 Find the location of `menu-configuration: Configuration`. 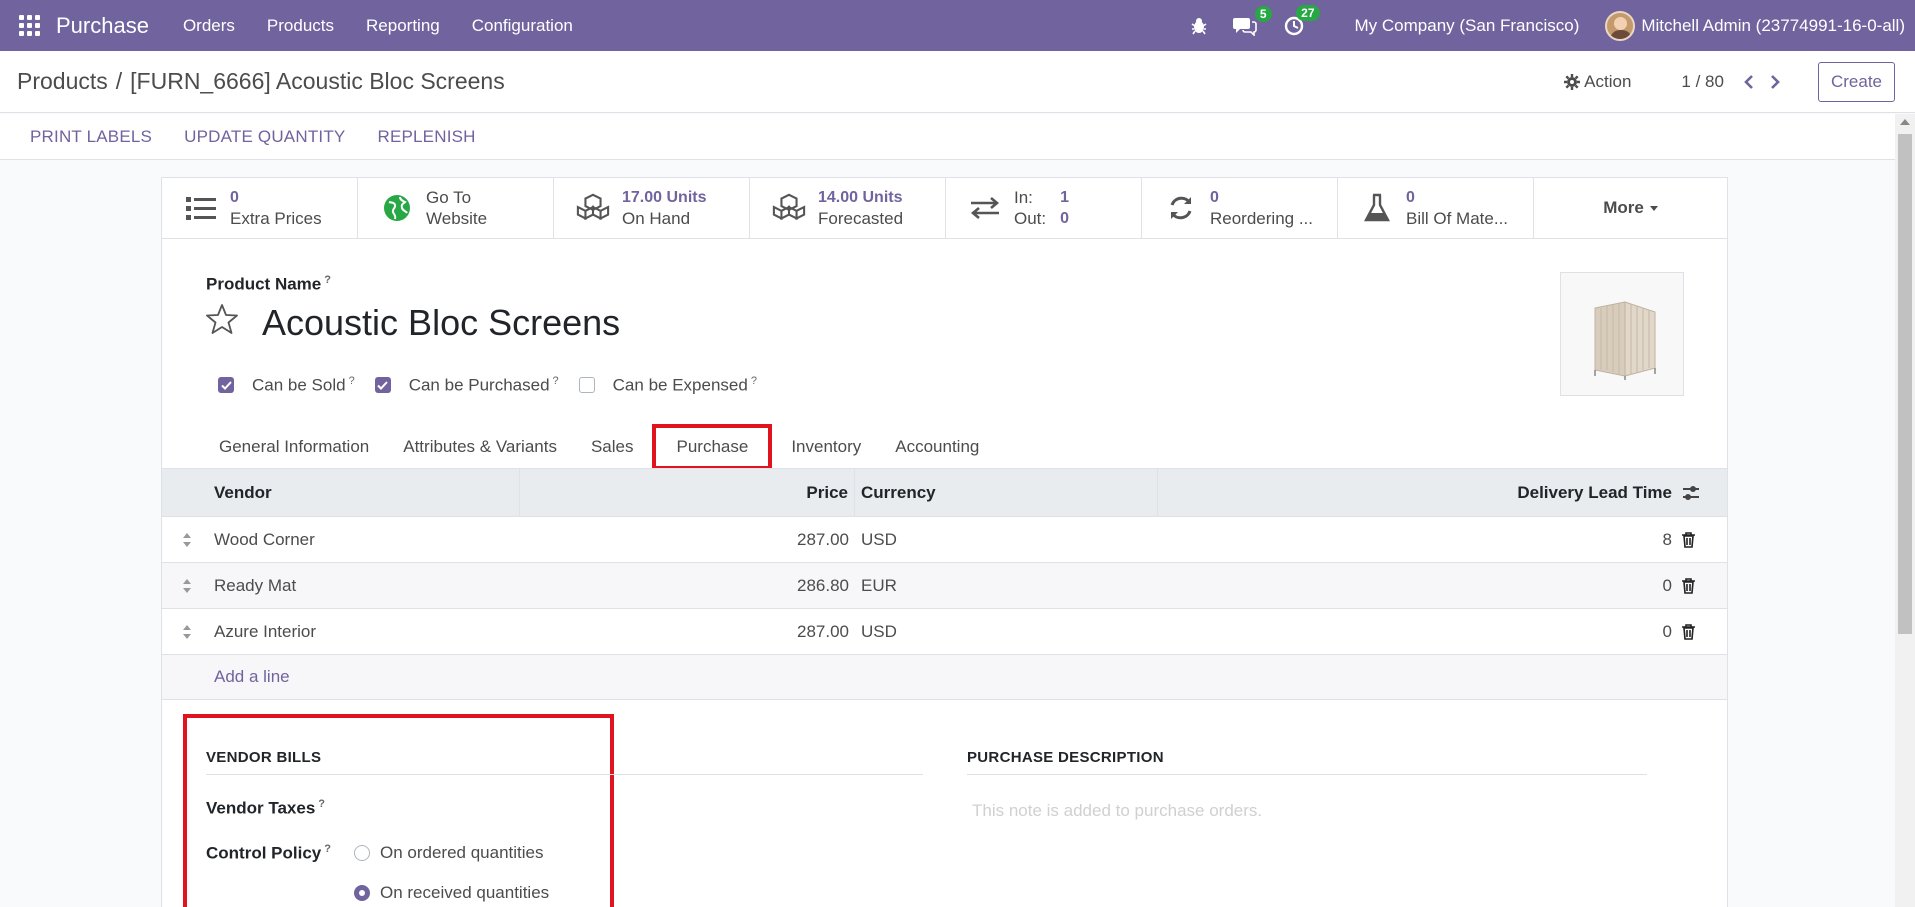

menu-configuration: Configuration is located at coordinates (522, 26).